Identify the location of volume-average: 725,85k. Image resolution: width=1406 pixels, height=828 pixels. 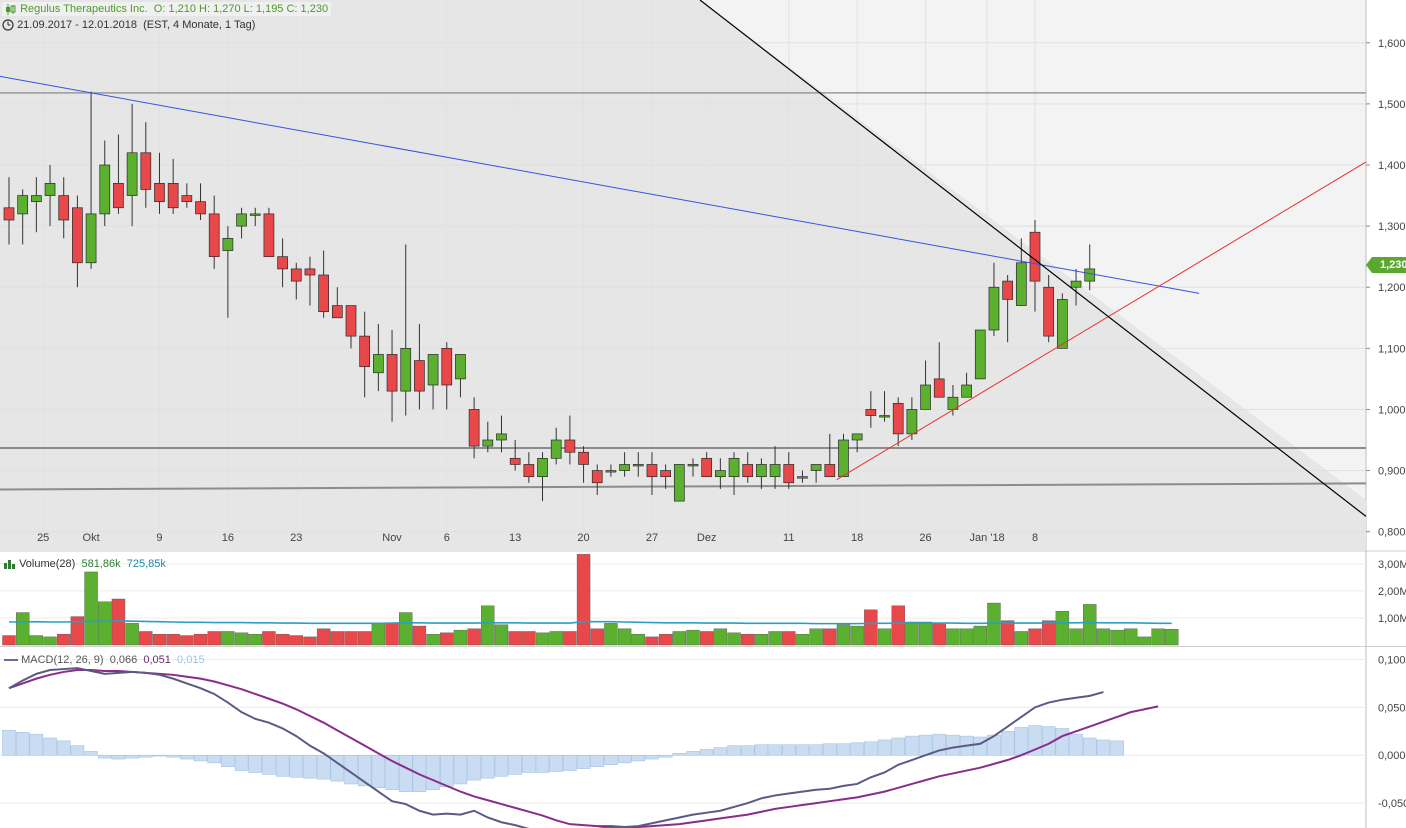
(146, 564).